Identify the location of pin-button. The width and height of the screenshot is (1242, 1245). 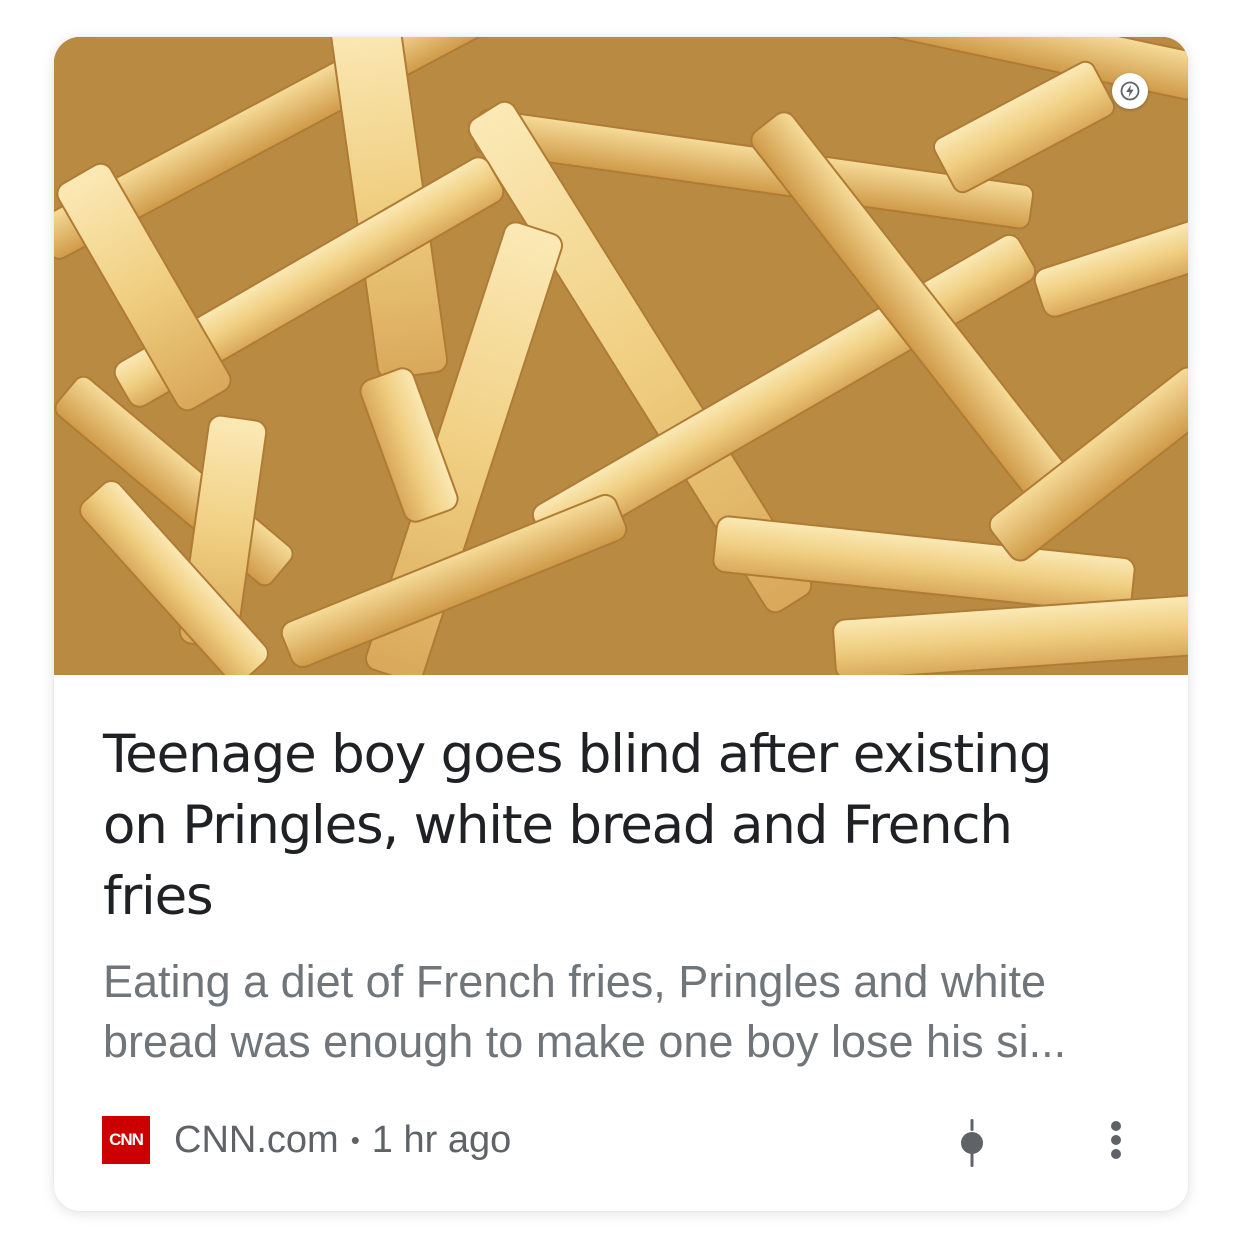
(972, 1143).